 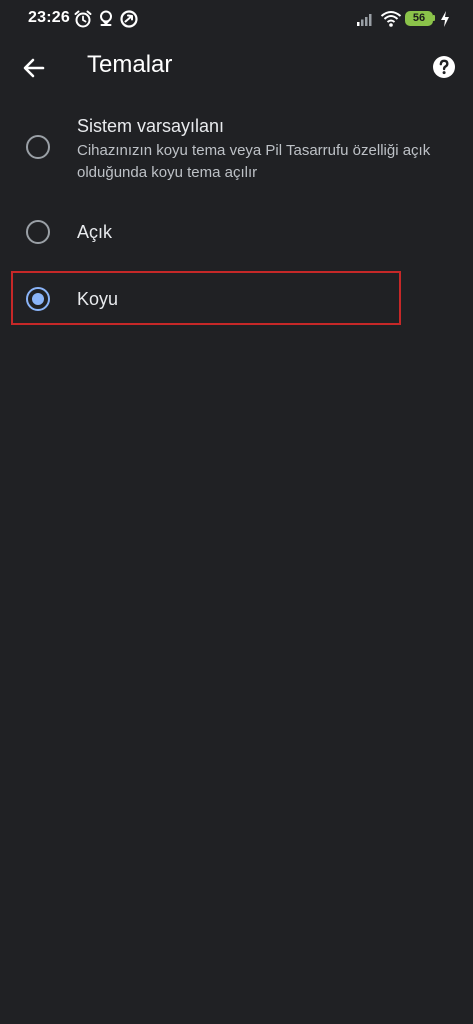 I want to click on option-title-system-default: Sistem varsayılanı, so click(x=151, y=126).